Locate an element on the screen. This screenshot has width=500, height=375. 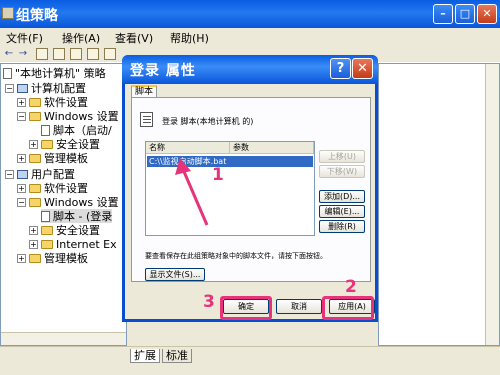
tree-item-logon-scripts: 脚本 - (登录 is located at coordinates (77, 216).